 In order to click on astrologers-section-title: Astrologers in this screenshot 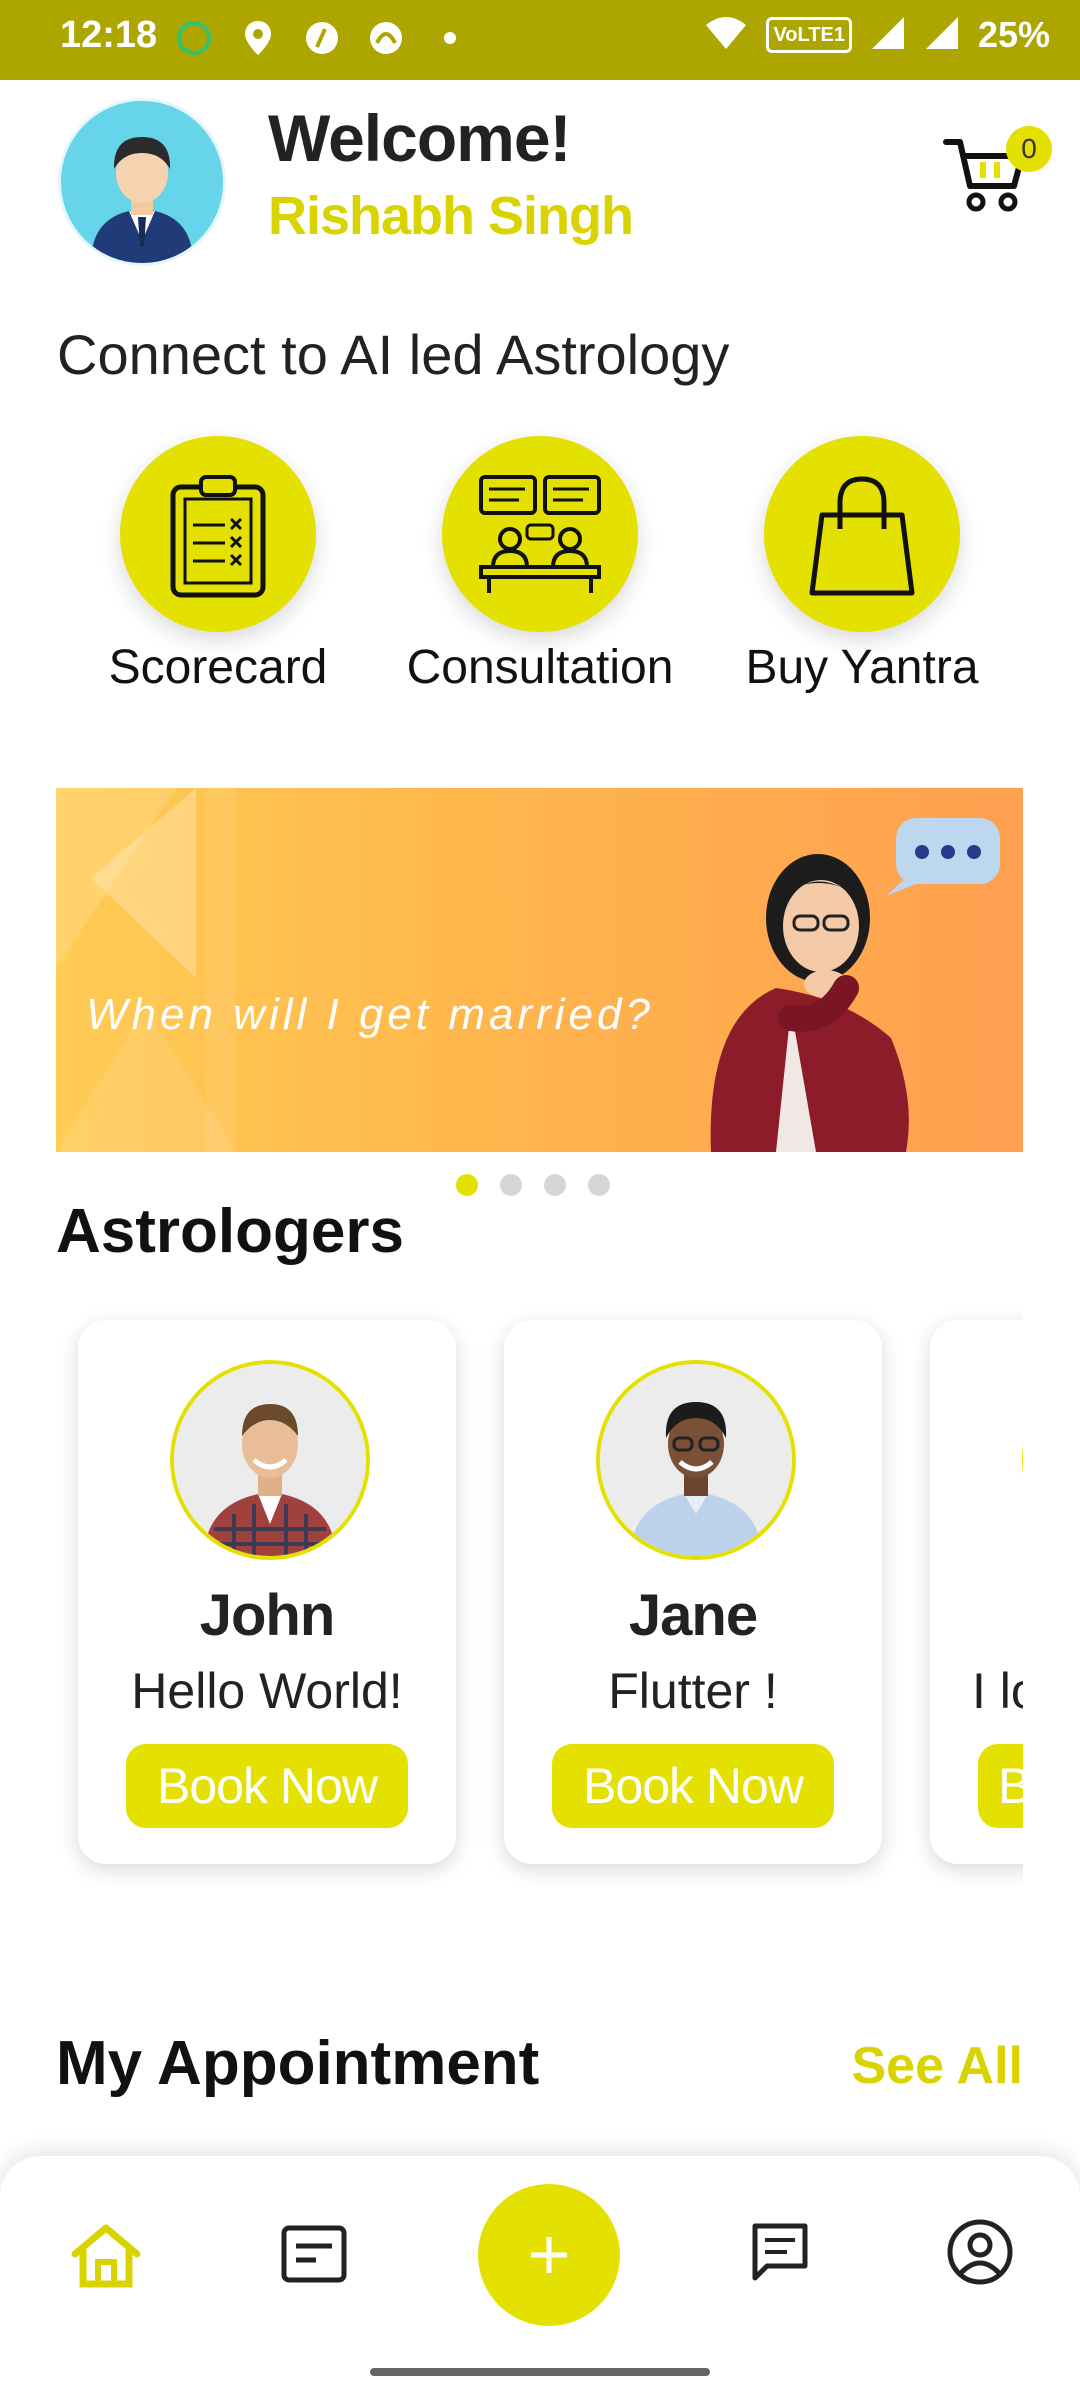, I will do `click(230, 1231)`.